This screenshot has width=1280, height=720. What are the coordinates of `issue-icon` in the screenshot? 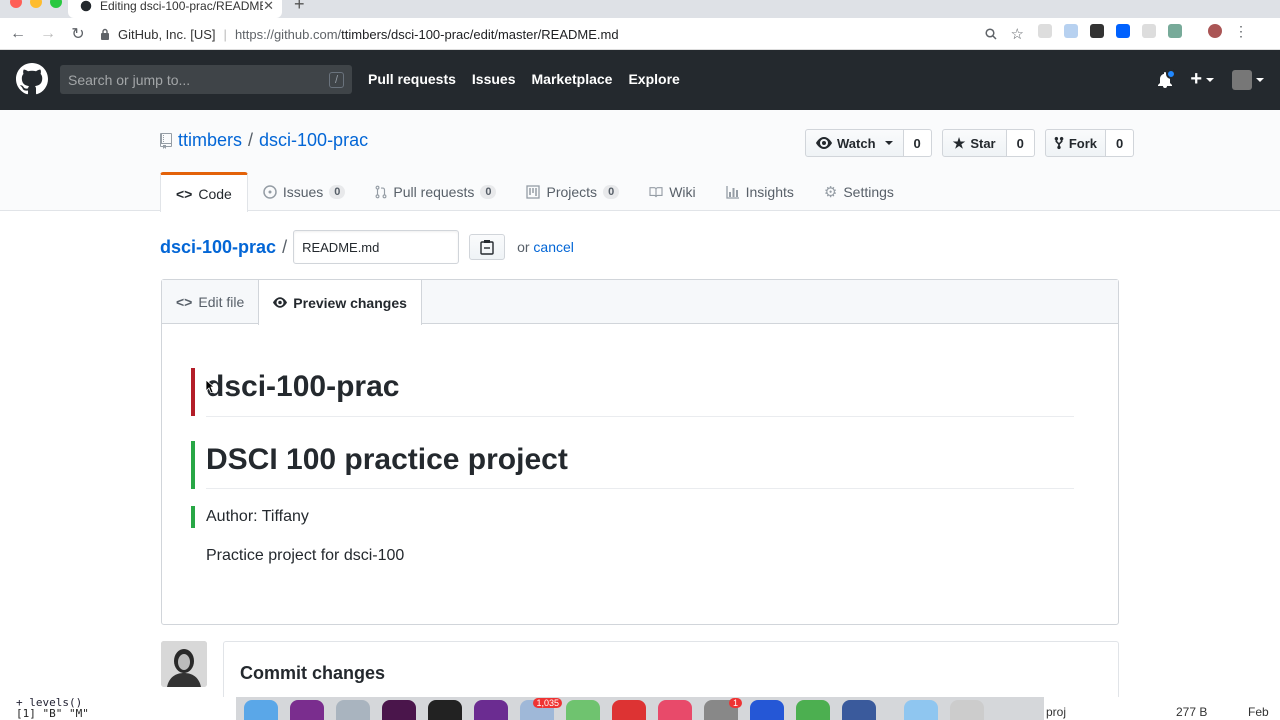 It's located at (270, 192).